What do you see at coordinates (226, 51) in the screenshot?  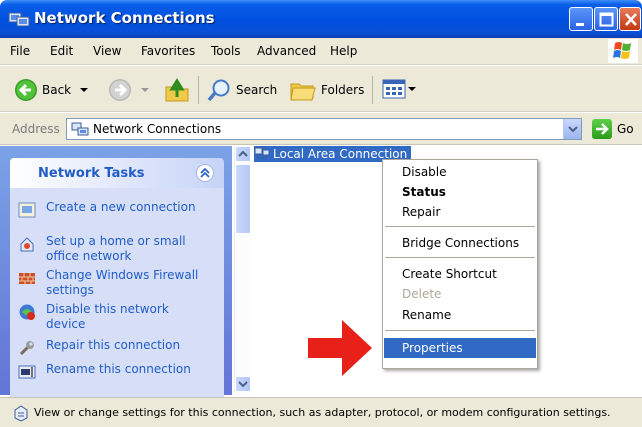 I see `menu-tools: Tools` at bounding box center [226, 51].